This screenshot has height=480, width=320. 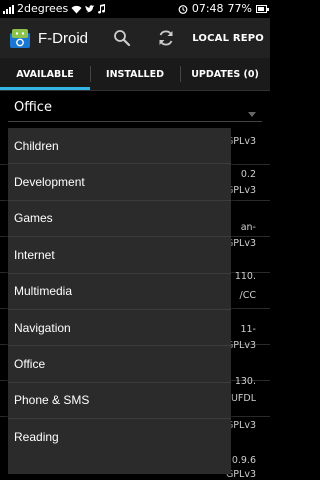 I want to click on dropdown-item-multimedia: Multimedia, so click(x=119, y=292).